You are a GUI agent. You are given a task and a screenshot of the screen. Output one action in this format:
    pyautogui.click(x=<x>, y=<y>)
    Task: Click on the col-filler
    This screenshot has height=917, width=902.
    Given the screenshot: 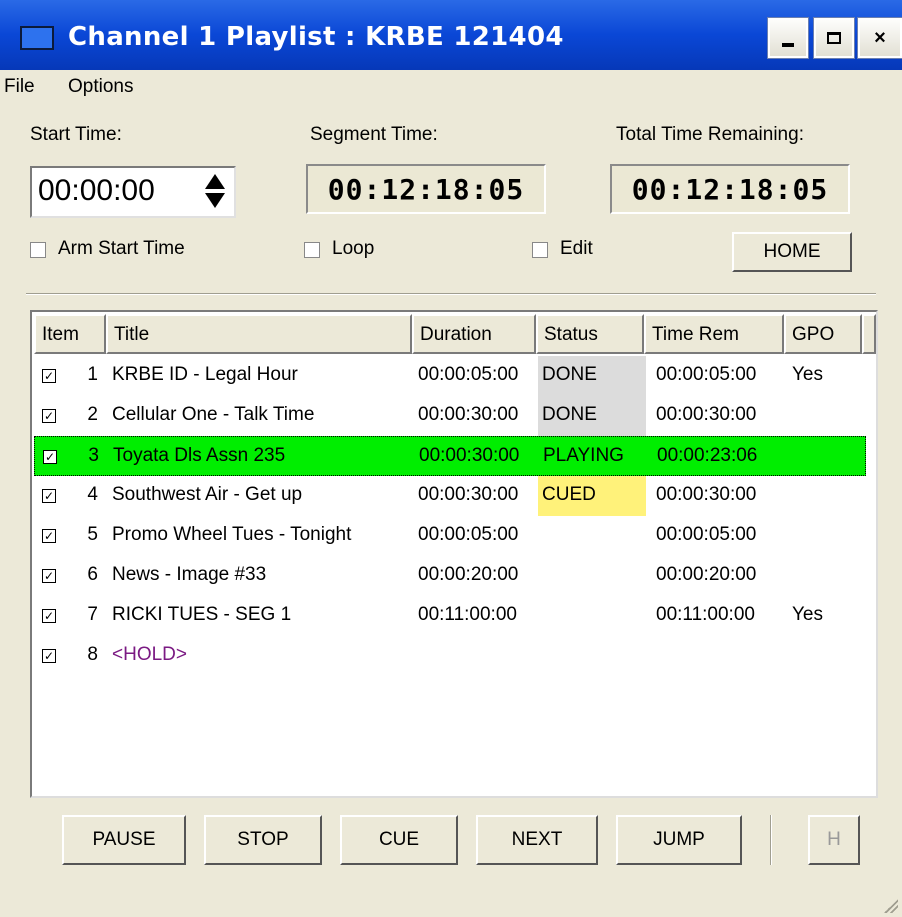 What is the action you would take?
    pyautogui.click(x=869, y=334)
    